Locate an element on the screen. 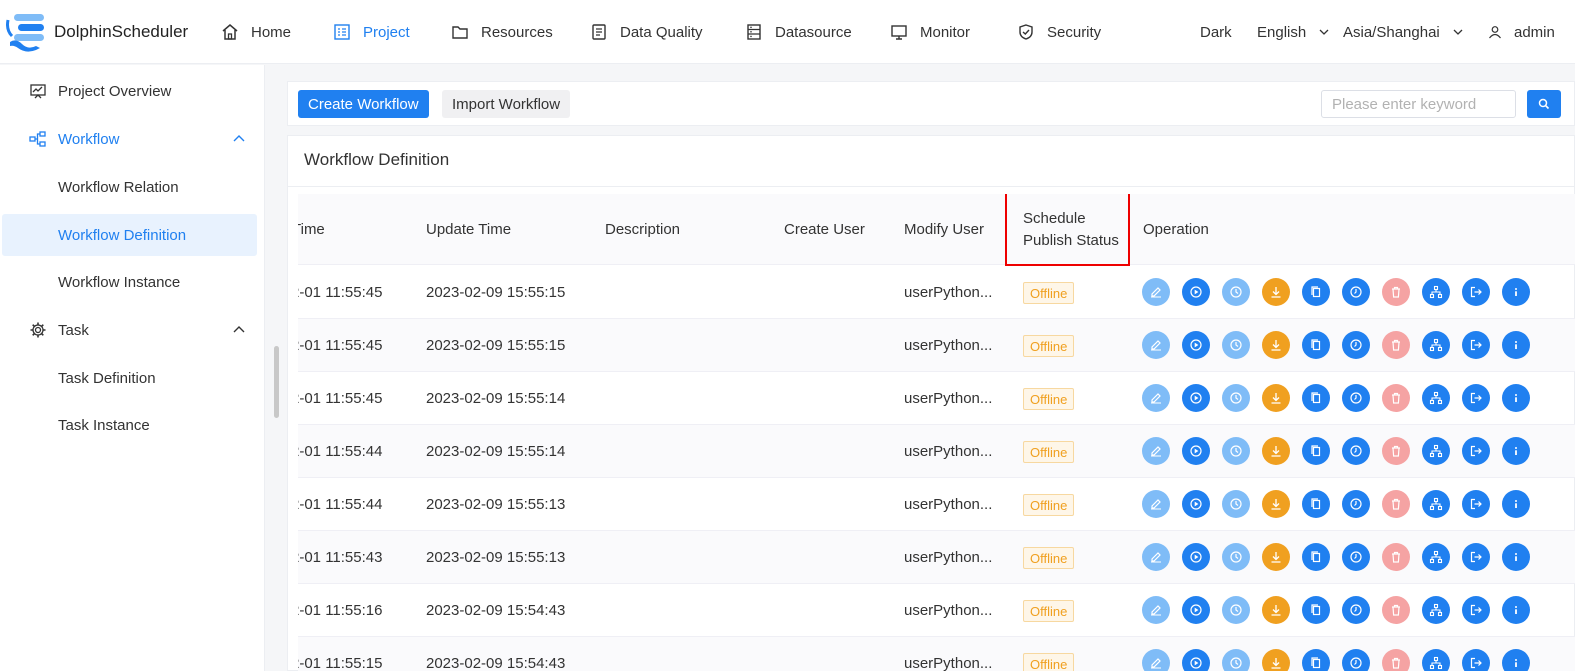  sidebar-item-task: Task is located at coordinates (129, 330).